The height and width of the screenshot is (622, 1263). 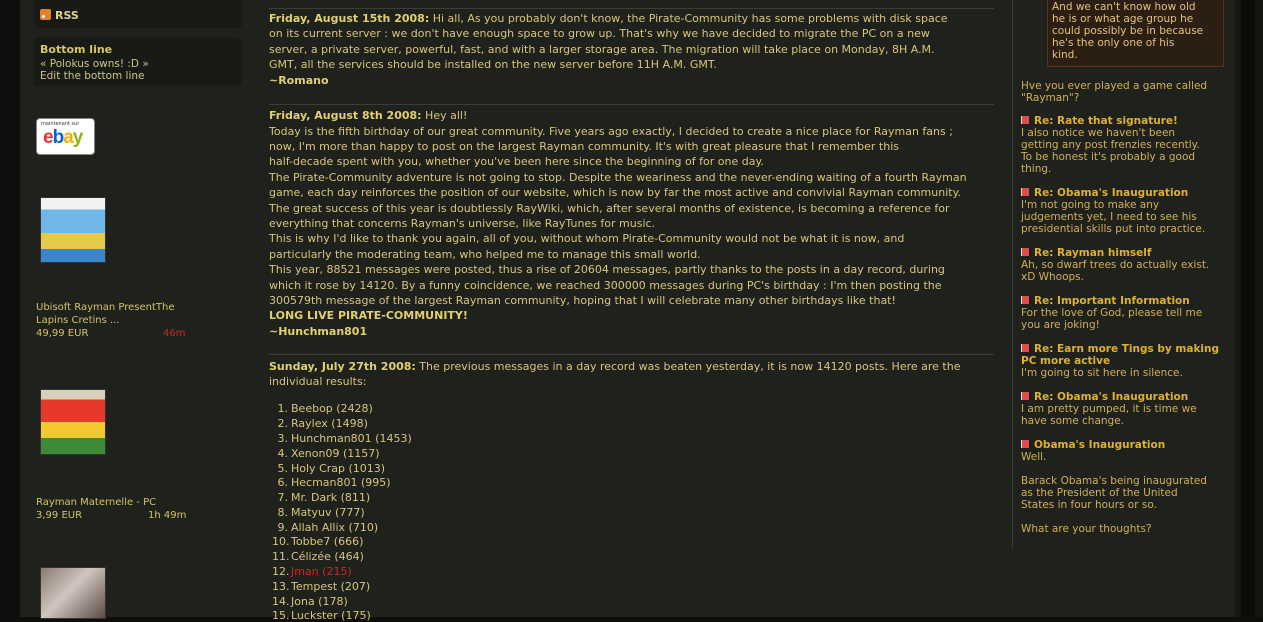 I want to click on post-excerpt: Ah, so dwarf trees do actually exist., so click(x=1115, y=265).